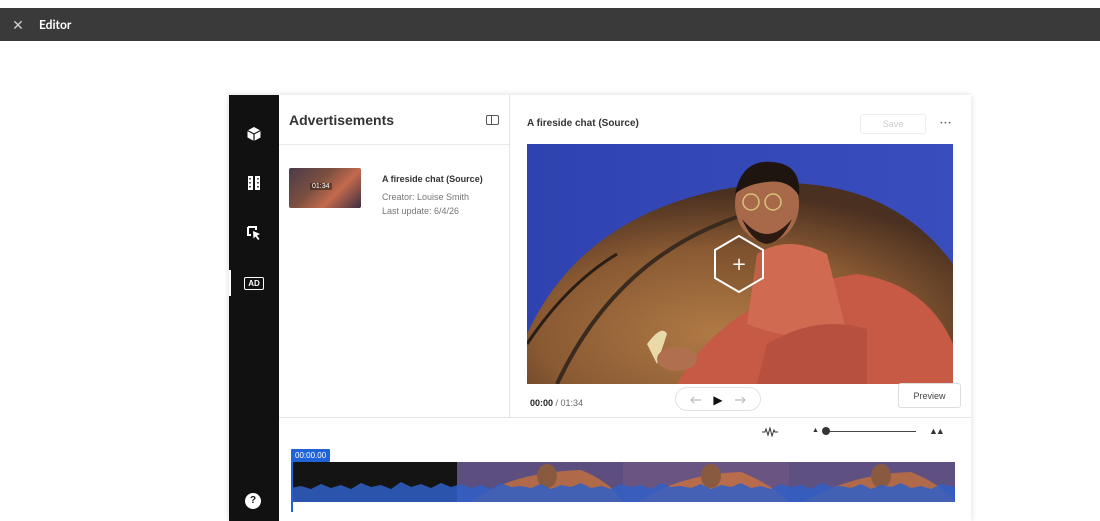  What do you see at coordinates (253, 501) in the screenshot?
I see `help-button: ?` at bounding box center [253, 501].